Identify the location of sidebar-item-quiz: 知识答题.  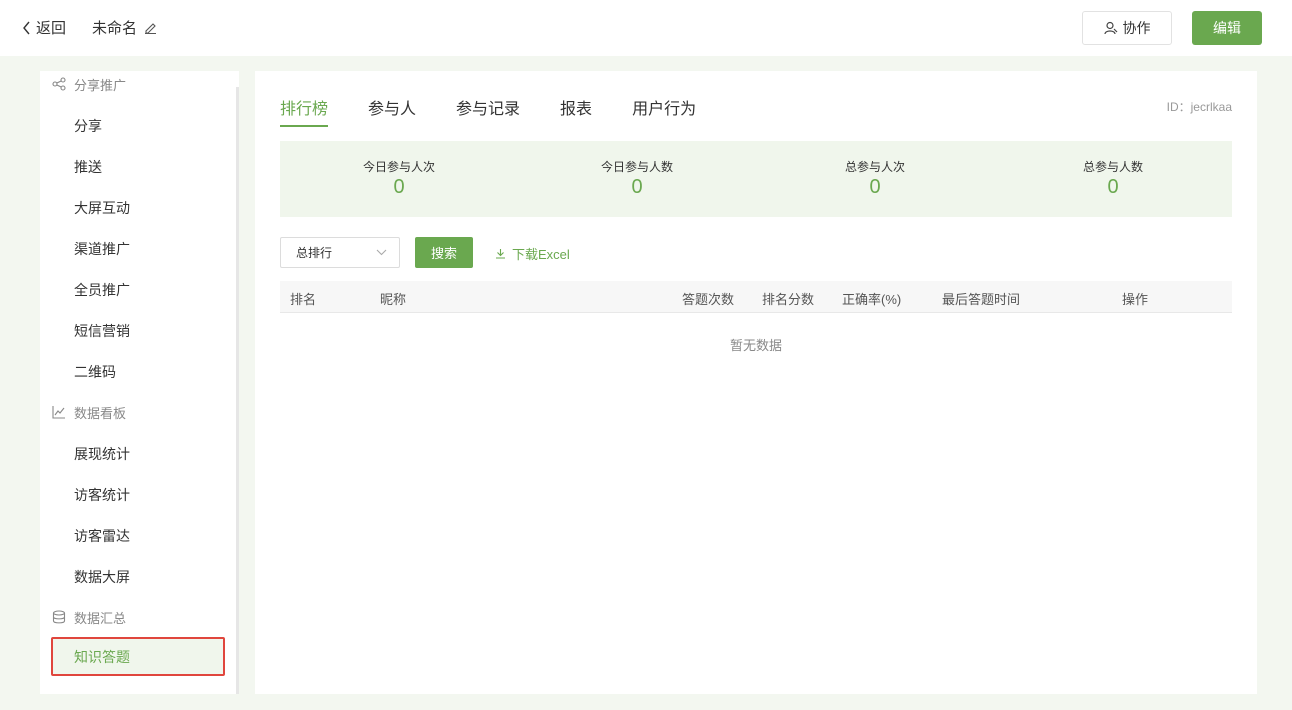
(138, 656).